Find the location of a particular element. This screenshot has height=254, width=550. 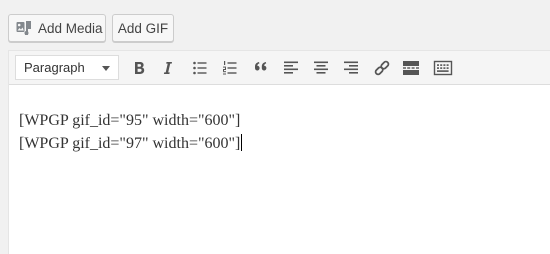

toolbar-toggle-icon is located at coordinates (443, 68).